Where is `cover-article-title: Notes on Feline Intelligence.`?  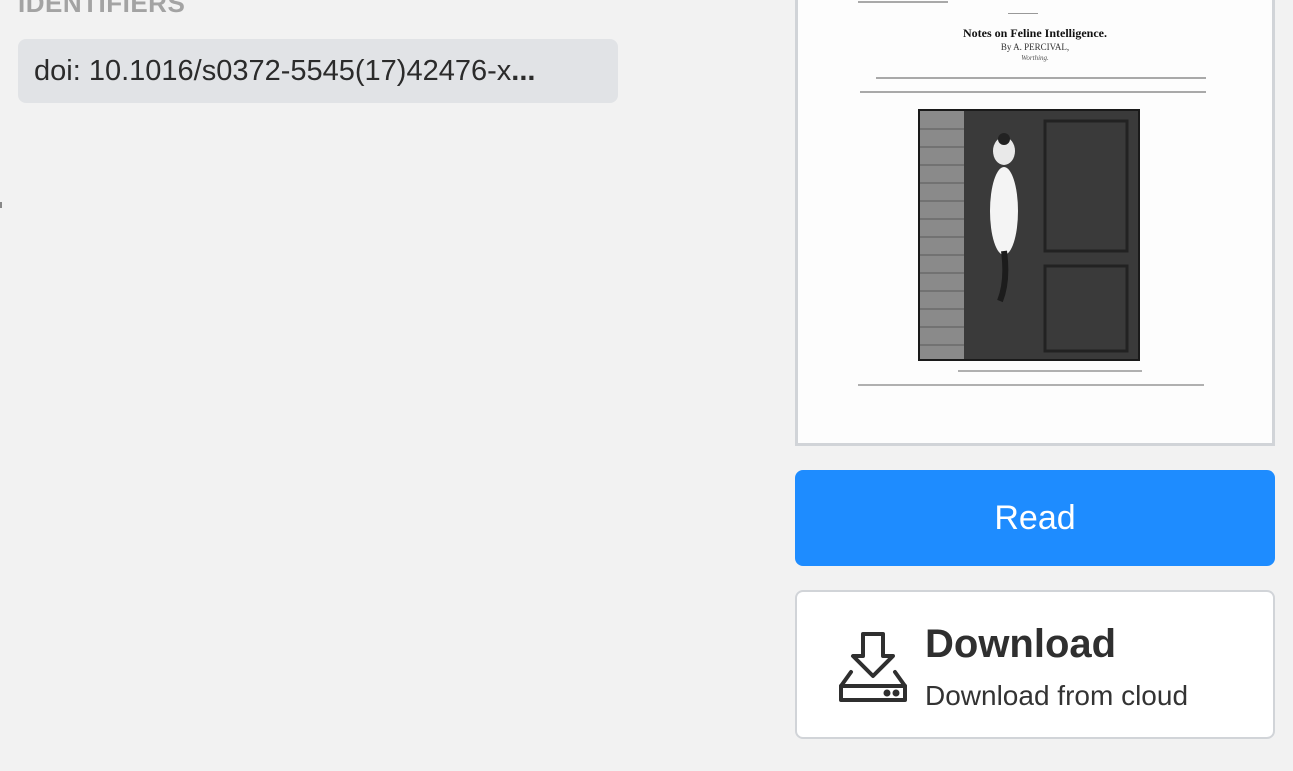 cover-article-title: Notes on Feline Intelligence. is located at coordinates (1035, 33).